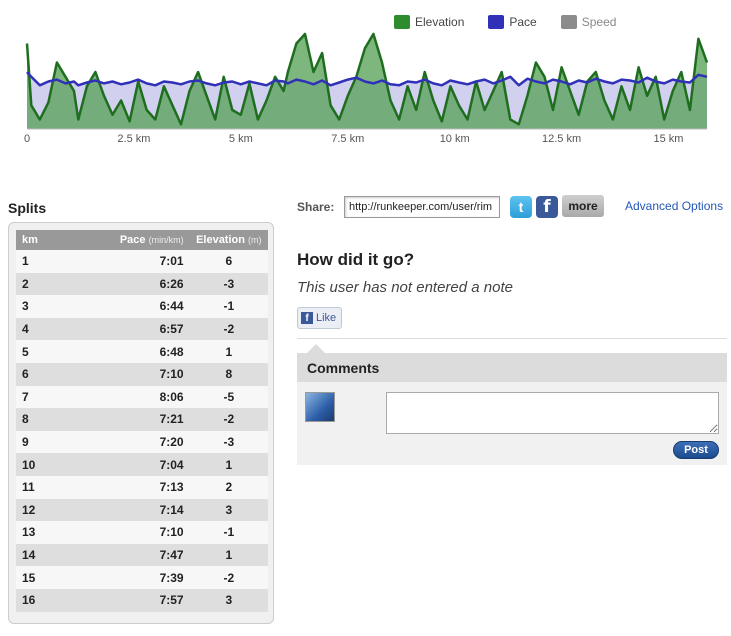  I want to click on more-share-button: more, so click(583, 206).